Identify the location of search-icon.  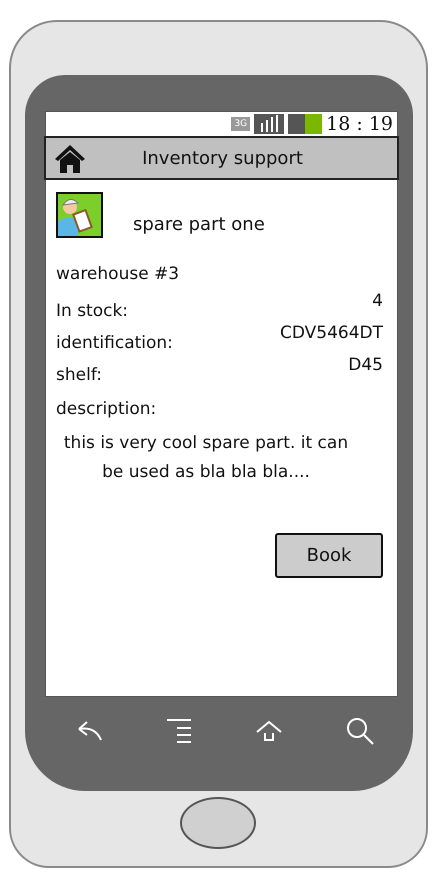
(360, 731).